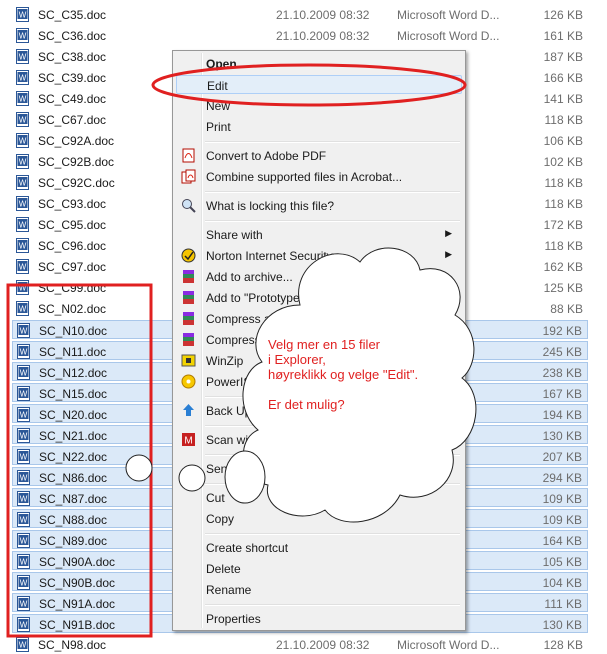 Image resolution: width=607 pixels, height=654 pixels. I want to click on menu-item-convert-to-adobe-pdf: Convert to Adobe PDF, so click(319, 155).